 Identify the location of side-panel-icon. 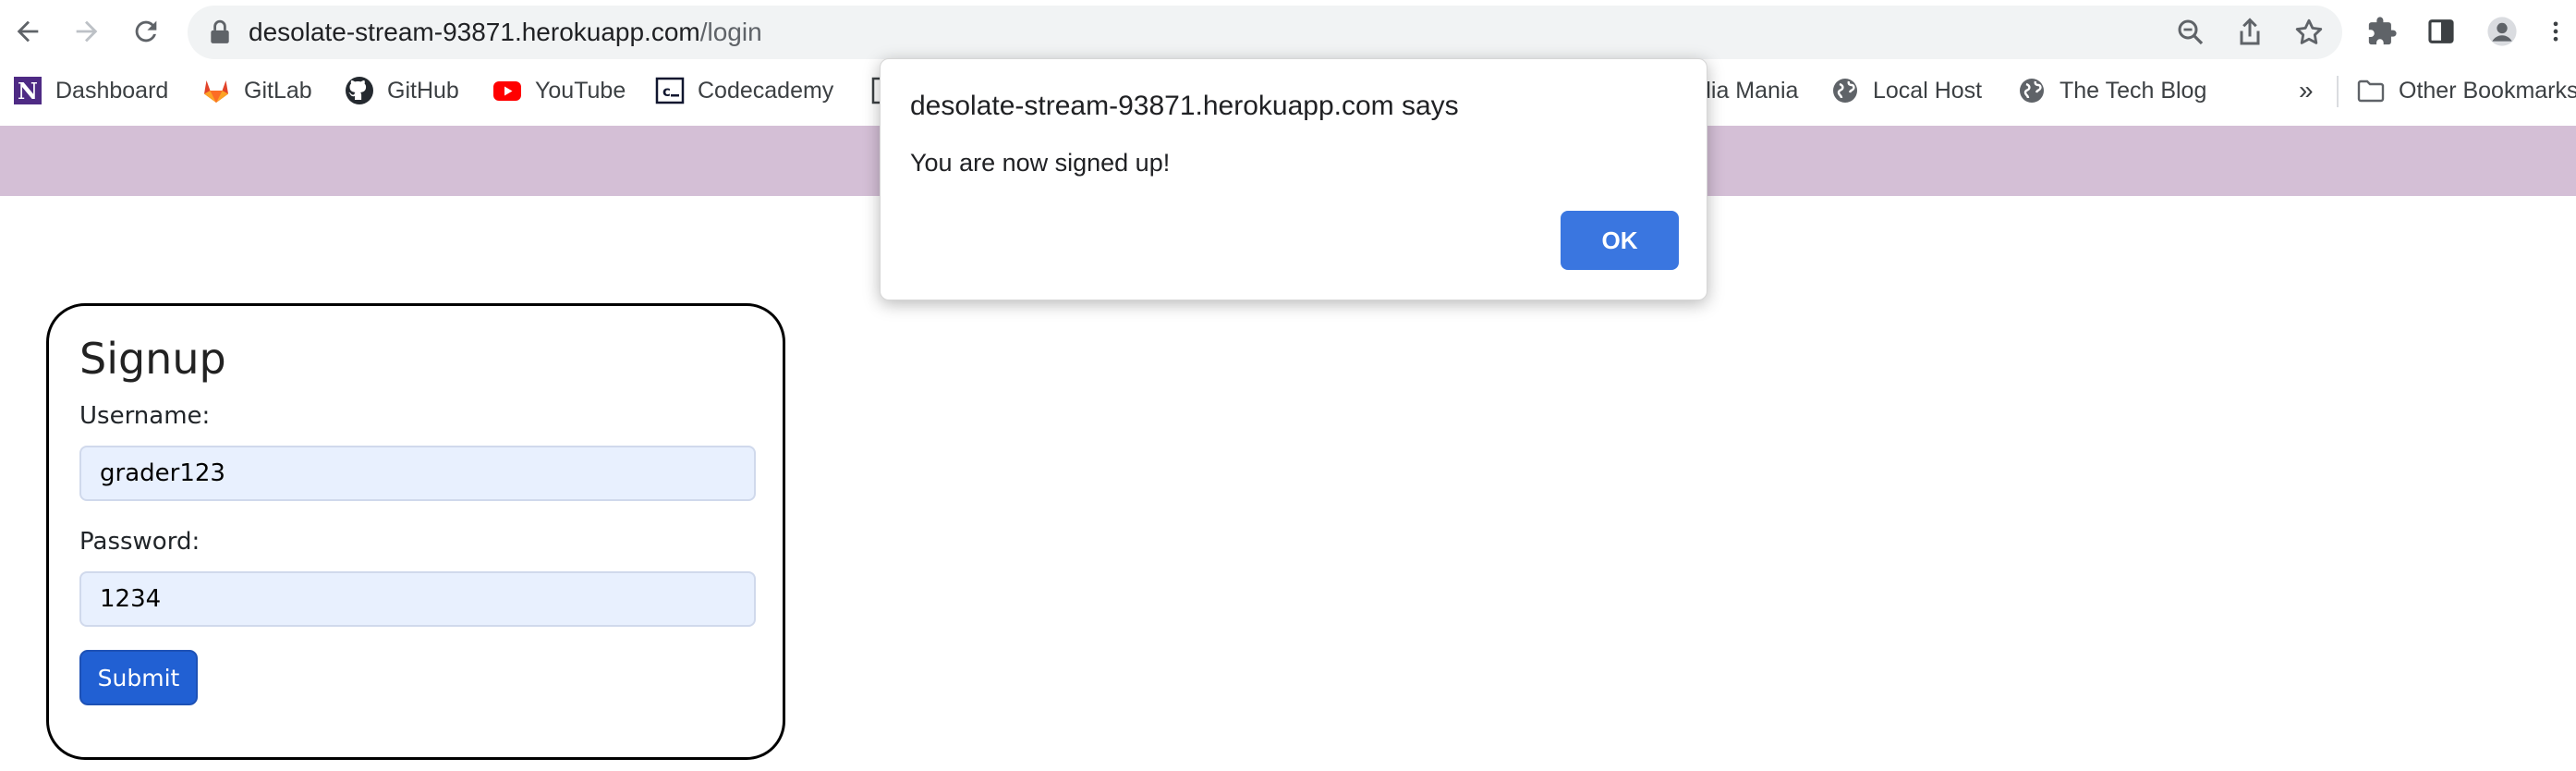
(2441, 31).